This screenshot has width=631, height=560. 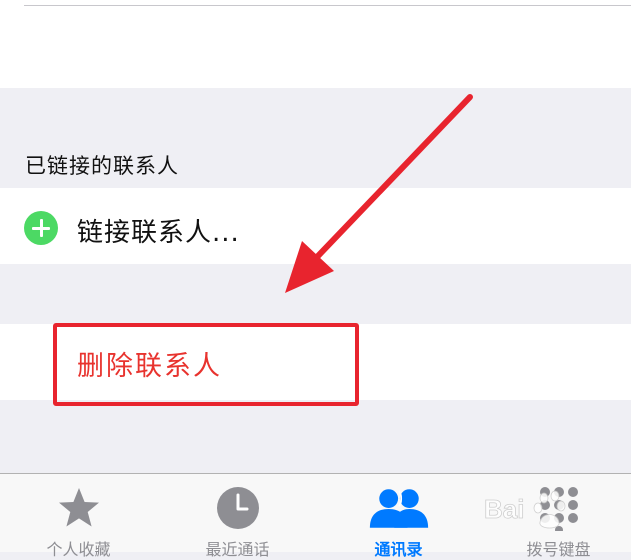 I want to click on tab-favorites-label: 个人收藏, so click(x=78, y=549).